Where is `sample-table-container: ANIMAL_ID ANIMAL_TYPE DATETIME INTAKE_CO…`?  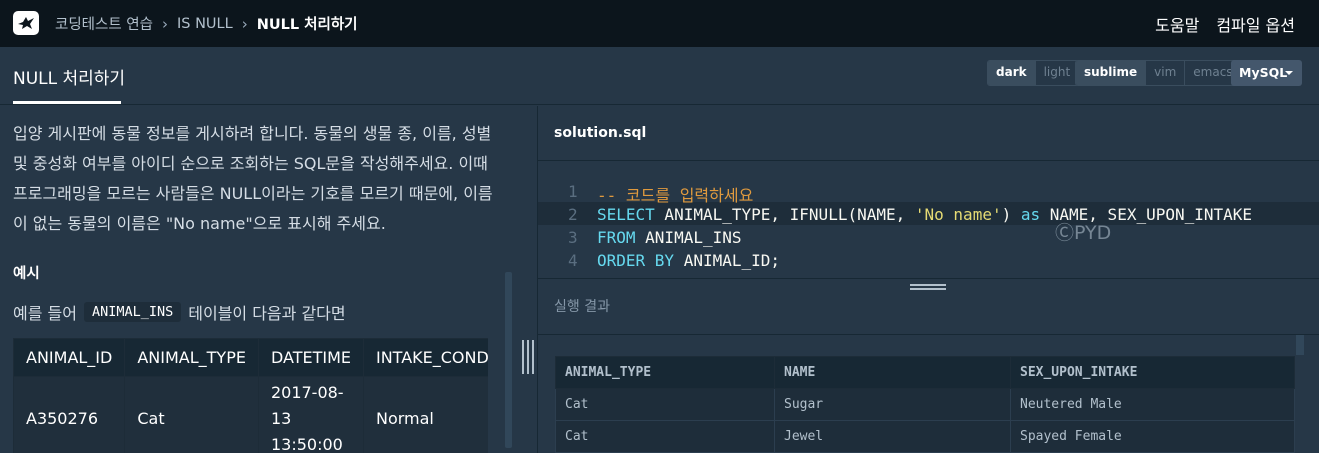 sample-table-container: ANIMAL_ID ANIMAL_TYPE DATETIME INTAKE_CO… is located at coordinates (250, 395).